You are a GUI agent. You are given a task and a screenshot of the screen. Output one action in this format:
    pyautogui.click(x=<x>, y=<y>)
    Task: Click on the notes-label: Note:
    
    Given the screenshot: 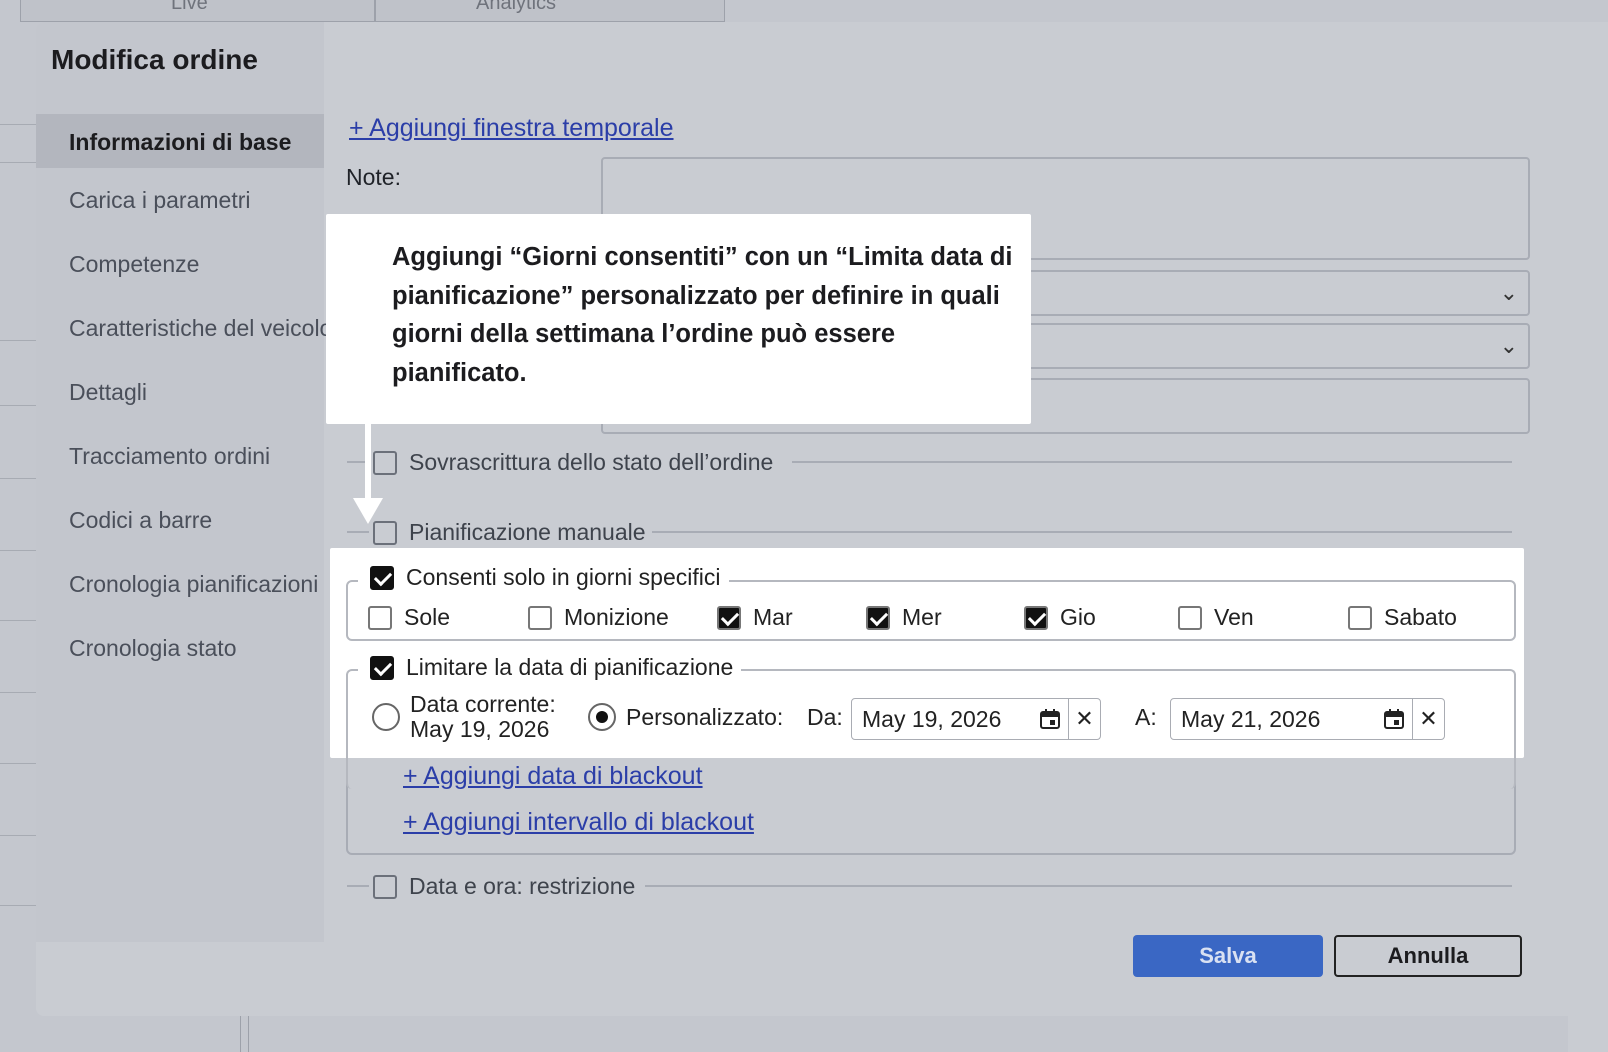 What is the action you would take?
    pyautogui.click(x=373, y=177)
    